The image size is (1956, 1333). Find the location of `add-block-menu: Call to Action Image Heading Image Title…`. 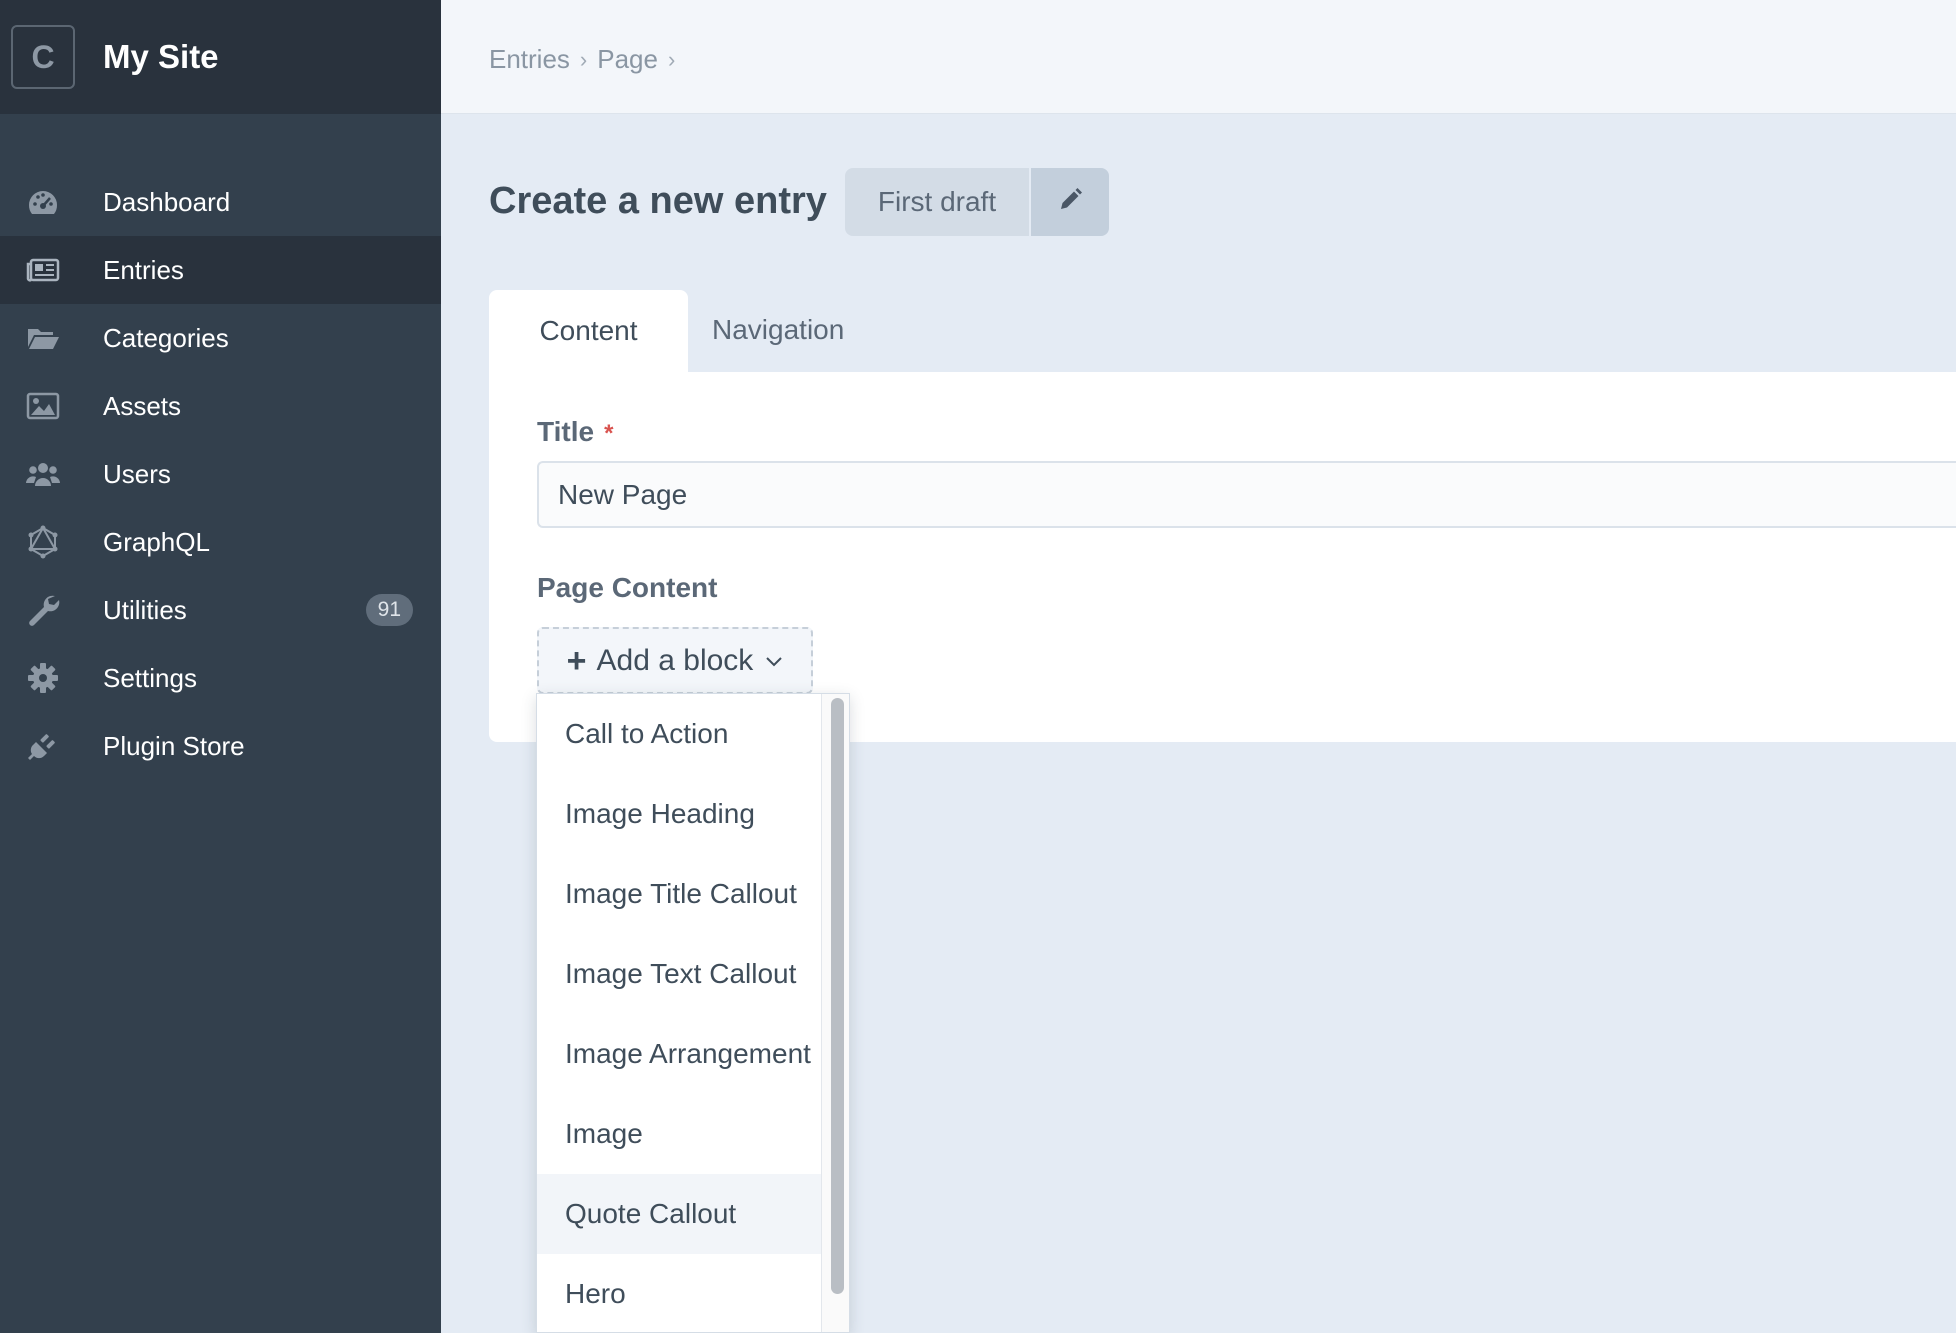

add-block-menu: Call to Action Image Heading Image Title… is located at coordinates (693, 1013).